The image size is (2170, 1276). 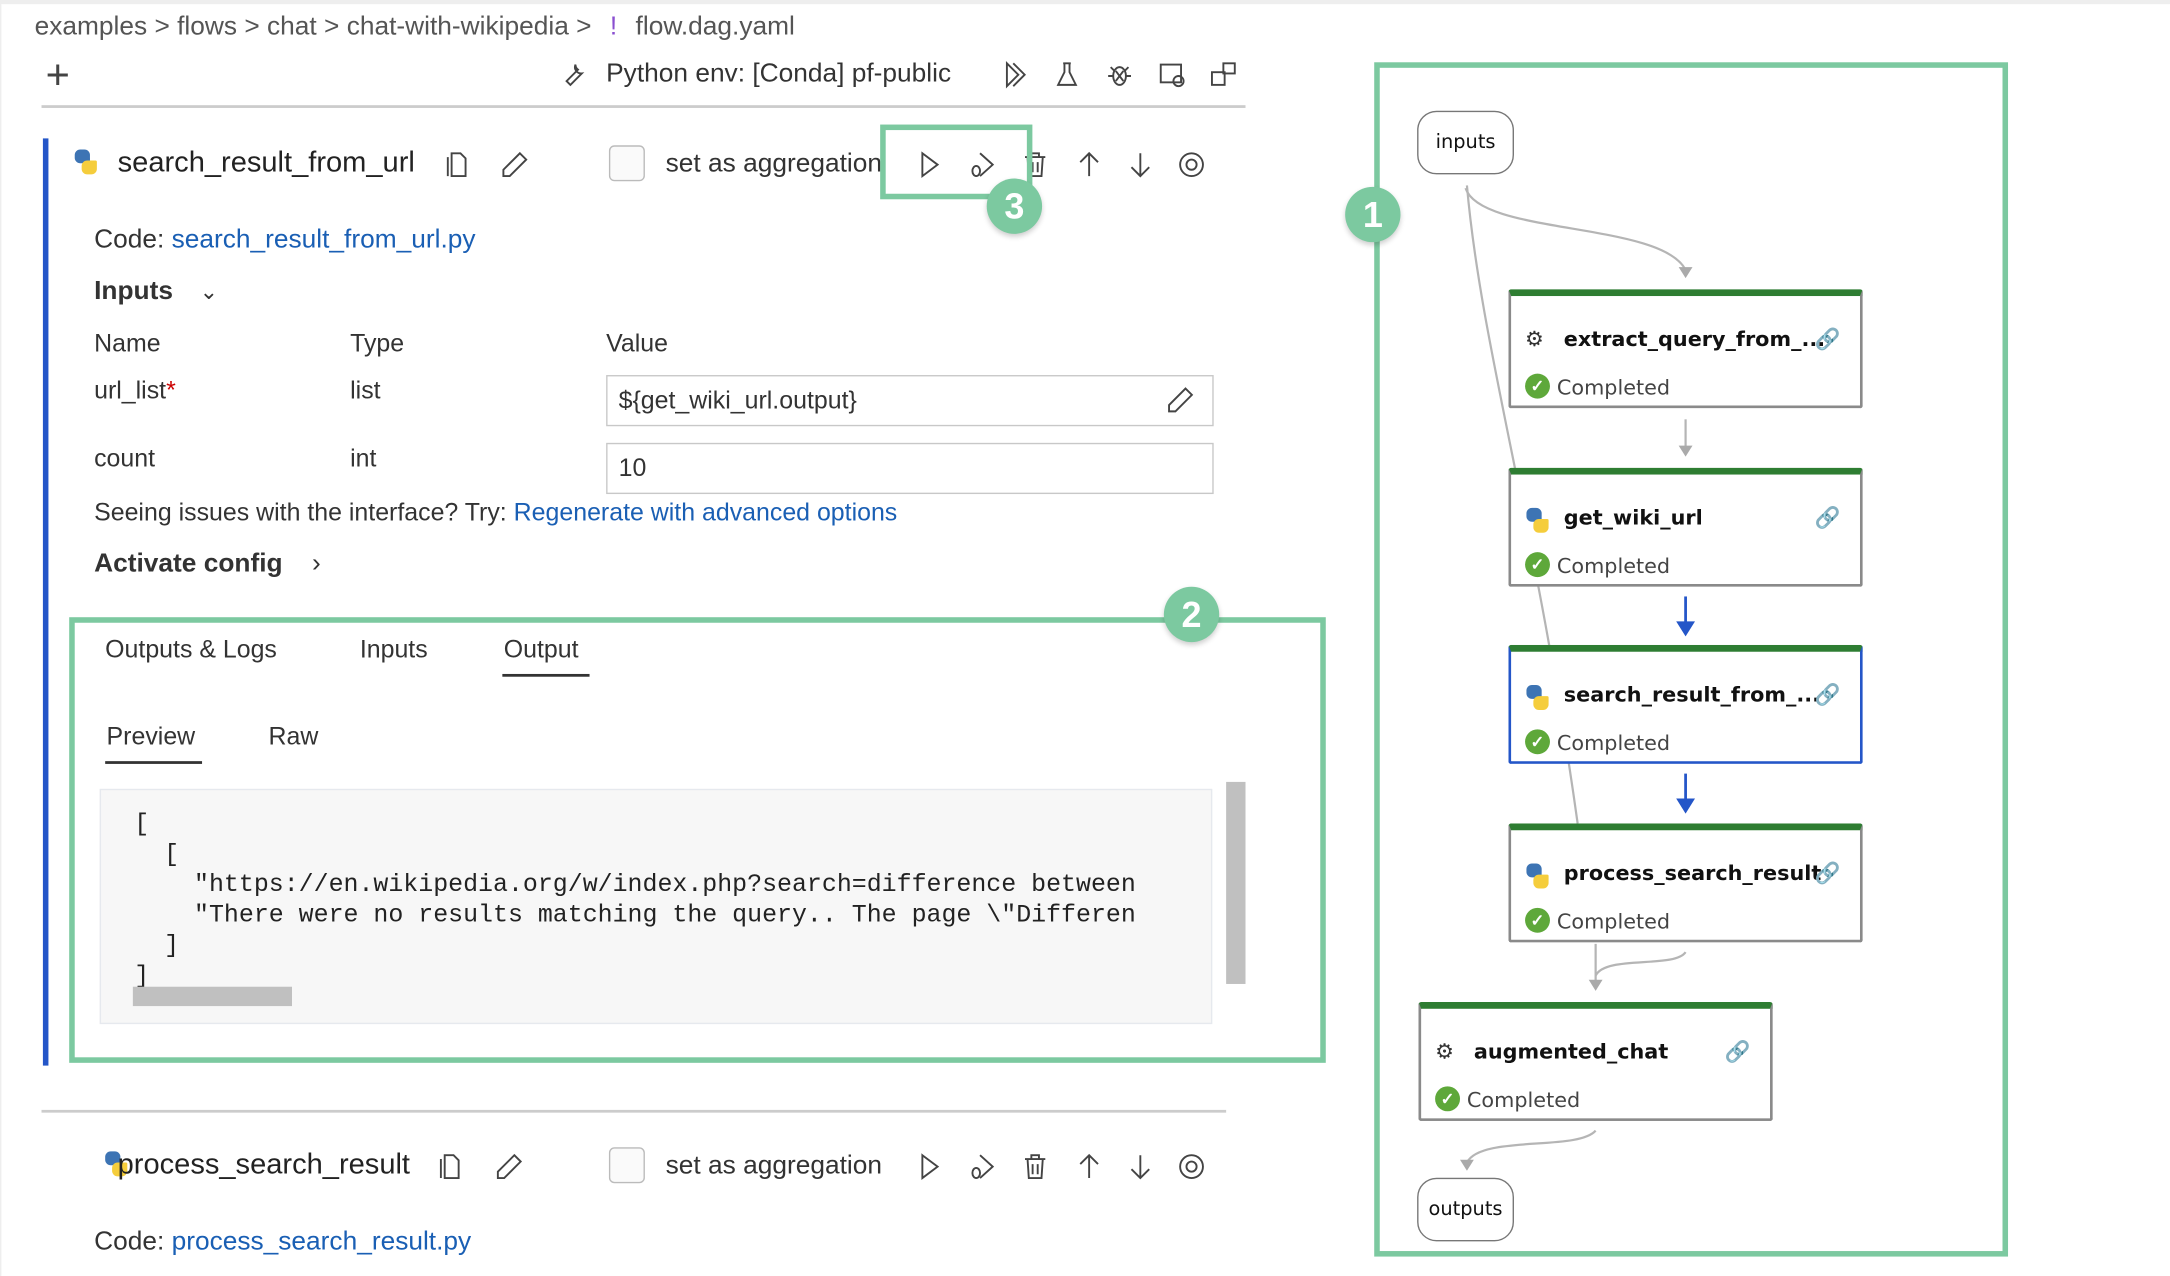 I want to click on graph-outputs-node: outputs, so click(x=1465, y=1209).